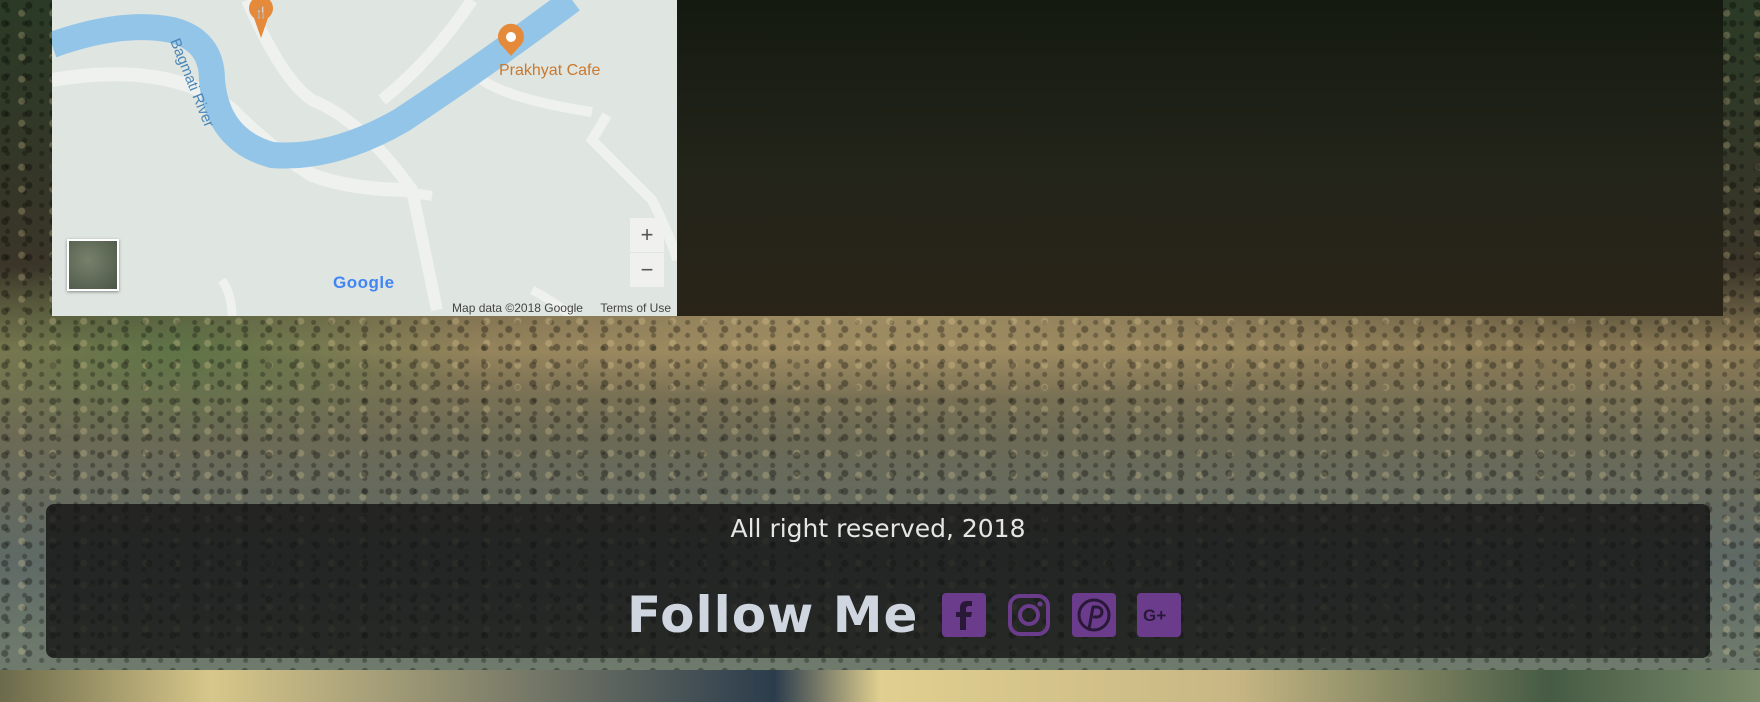 The width and height of the screenshot is (1760, 702). Describe the element at coordinates (1029, 615) in the screenshot. I see `instagram-icon` at that location.